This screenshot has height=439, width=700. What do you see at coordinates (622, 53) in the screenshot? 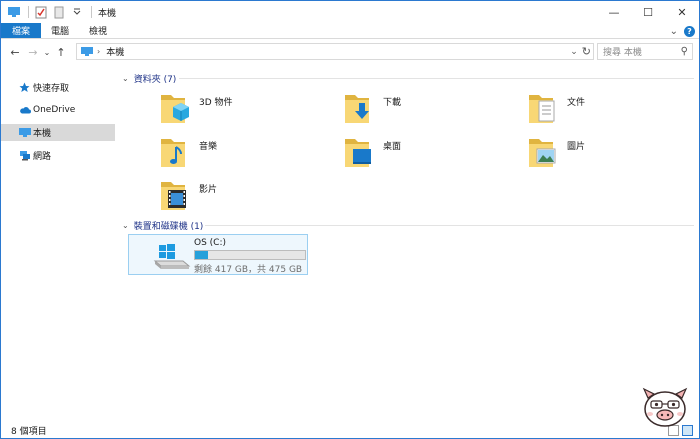
I see `search-placeholder: 搜尋 本機` at bounding box center [622, 53].